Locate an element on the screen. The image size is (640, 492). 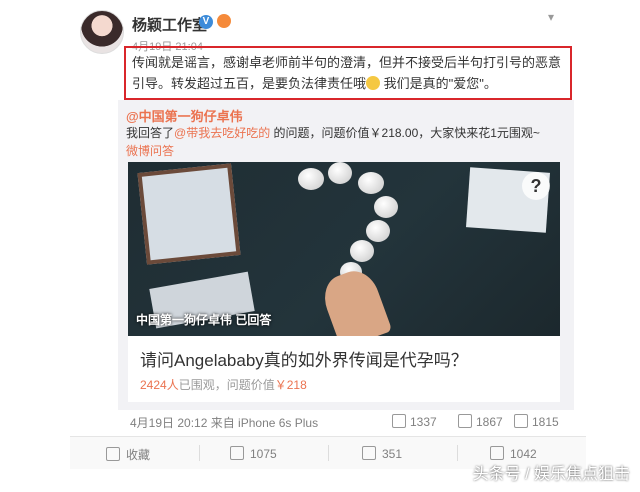
question-meta: 2424人已围观，问题价值￥218 is located at coordinates (223, 384).